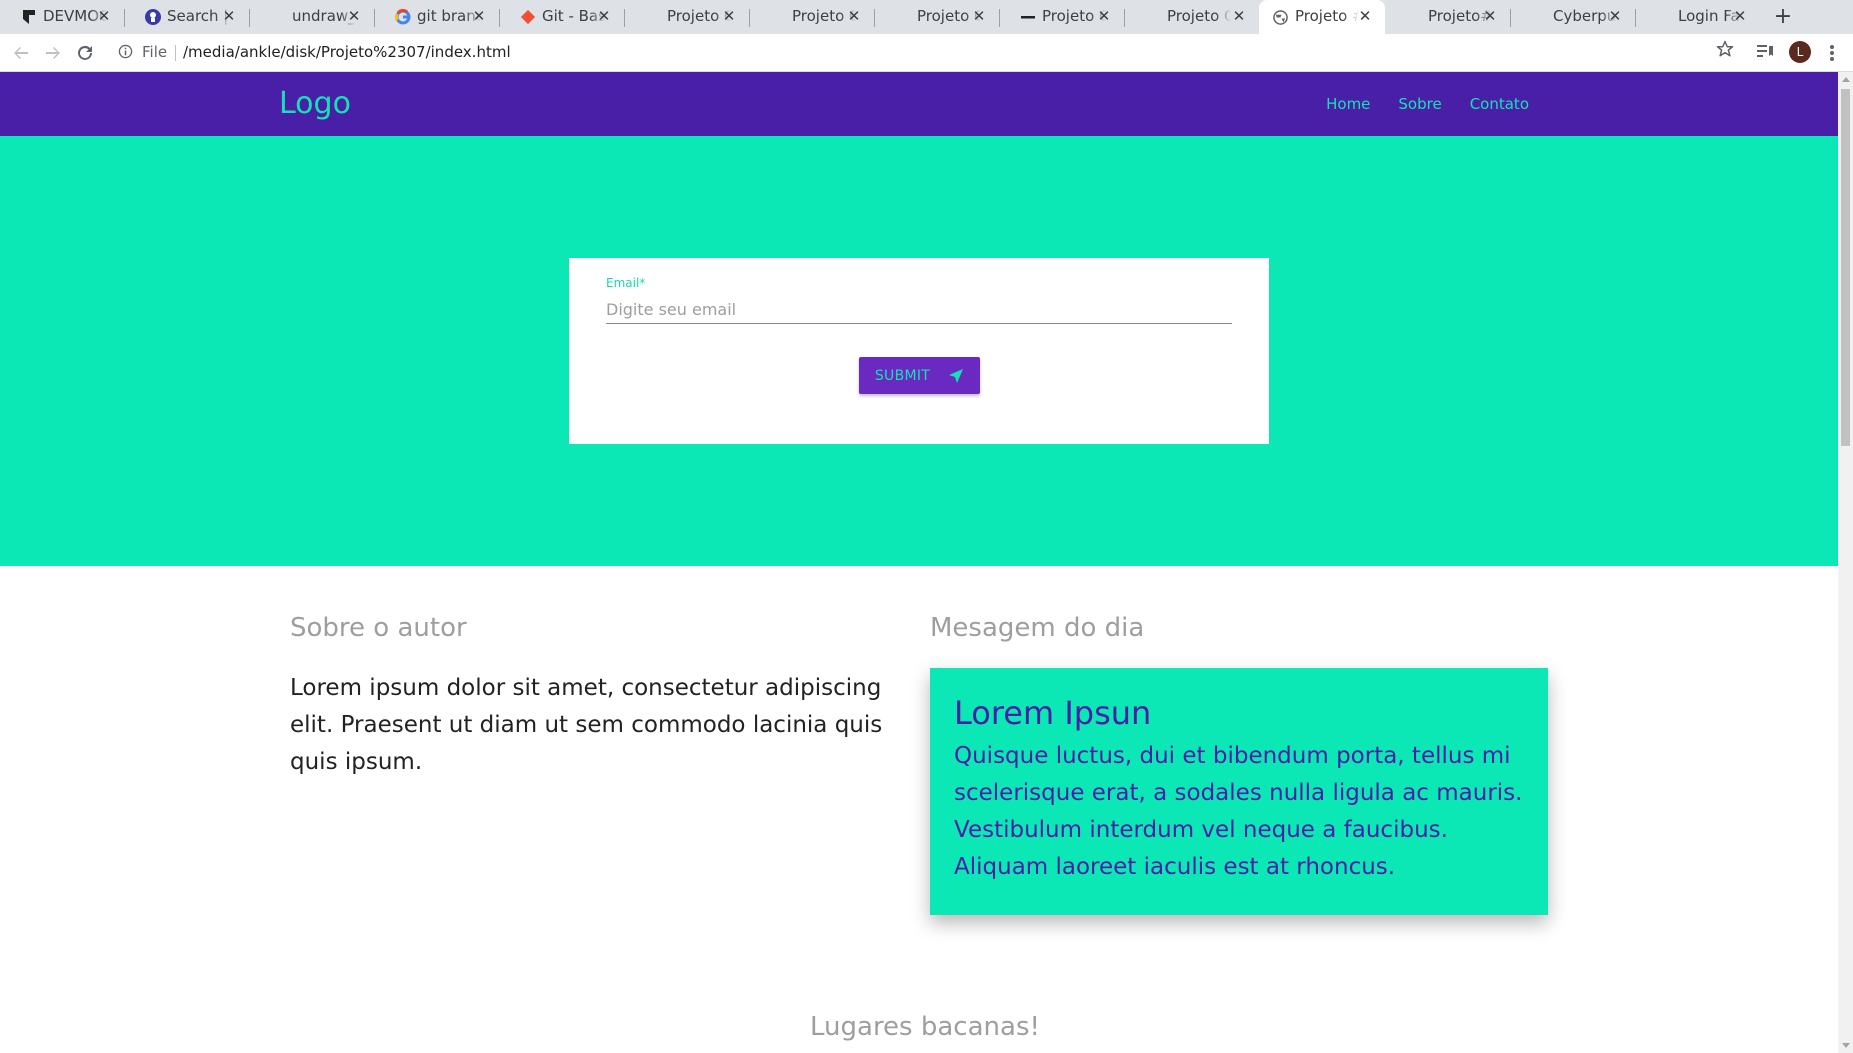 The width and height of the screenshot is (1853, 1053). I want to click on browser-tab: Projeto# ✕, so click(1448, 17).